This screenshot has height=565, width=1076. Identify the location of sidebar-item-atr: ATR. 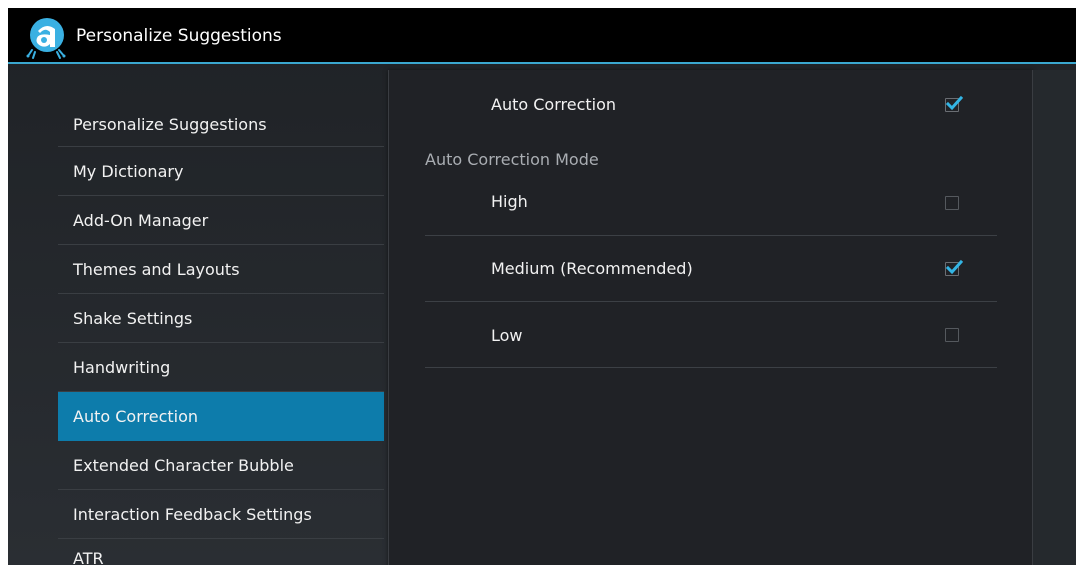
(221, 552).